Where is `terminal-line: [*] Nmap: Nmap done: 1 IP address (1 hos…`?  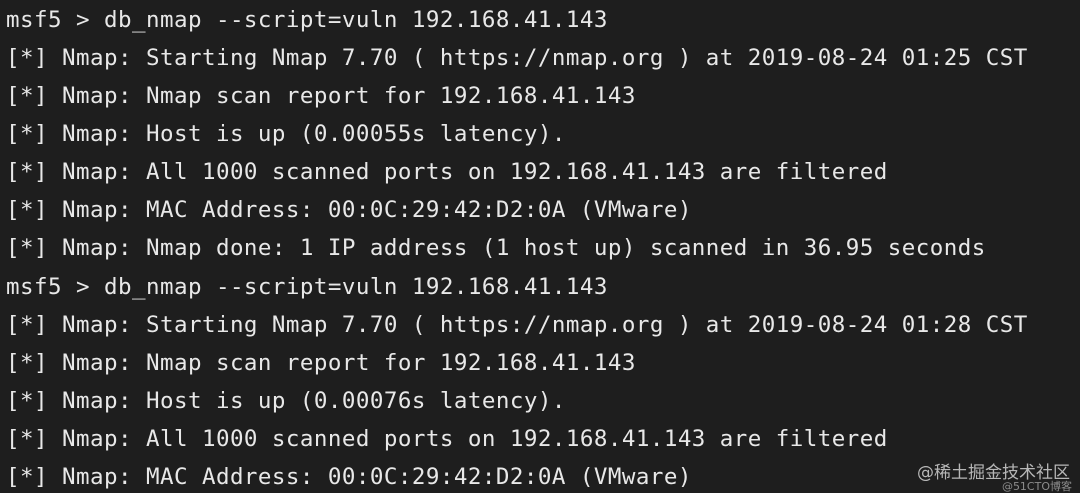 terminal-line: [*] Nmap: Nmap done: 1 IP address (1 hos… is located at coordinates (496, 248).